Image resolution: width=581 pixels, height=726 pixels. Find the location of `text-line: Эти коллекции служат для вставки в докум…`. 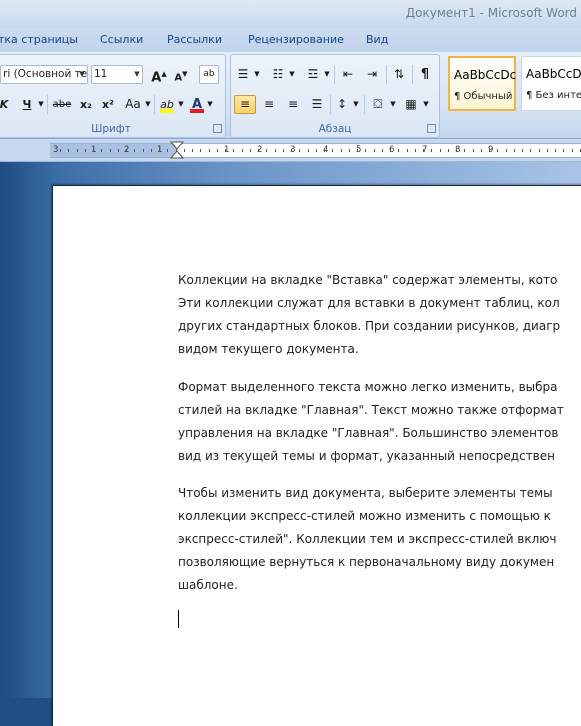

text-line: Эти коллекции служат для вставки в докум… is located at coordinates (369, 303).